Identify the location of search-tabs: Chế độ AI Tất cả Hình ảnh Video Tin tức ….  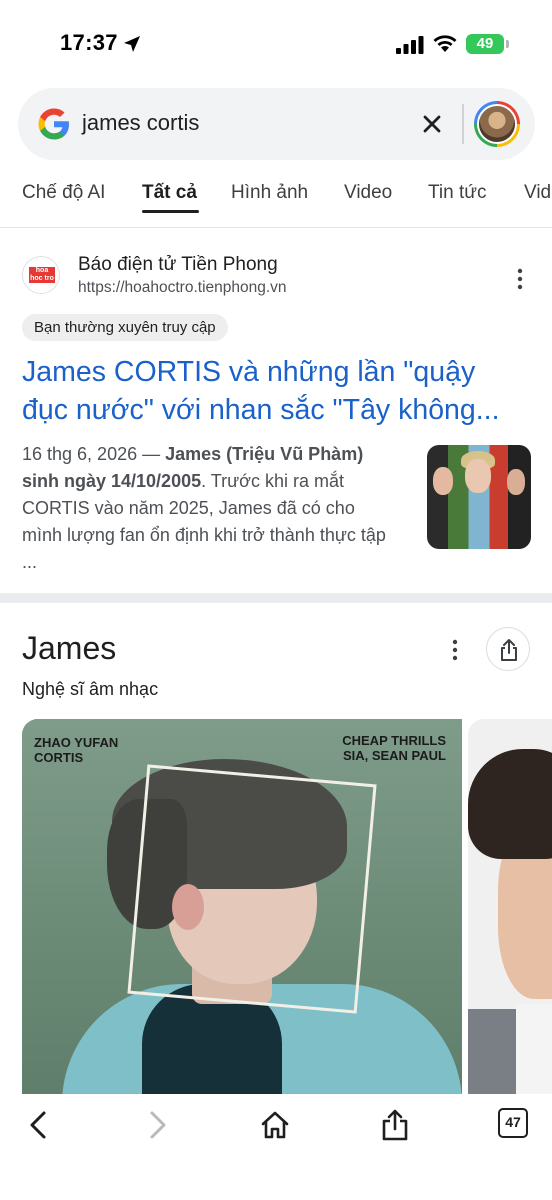
(276, 199).